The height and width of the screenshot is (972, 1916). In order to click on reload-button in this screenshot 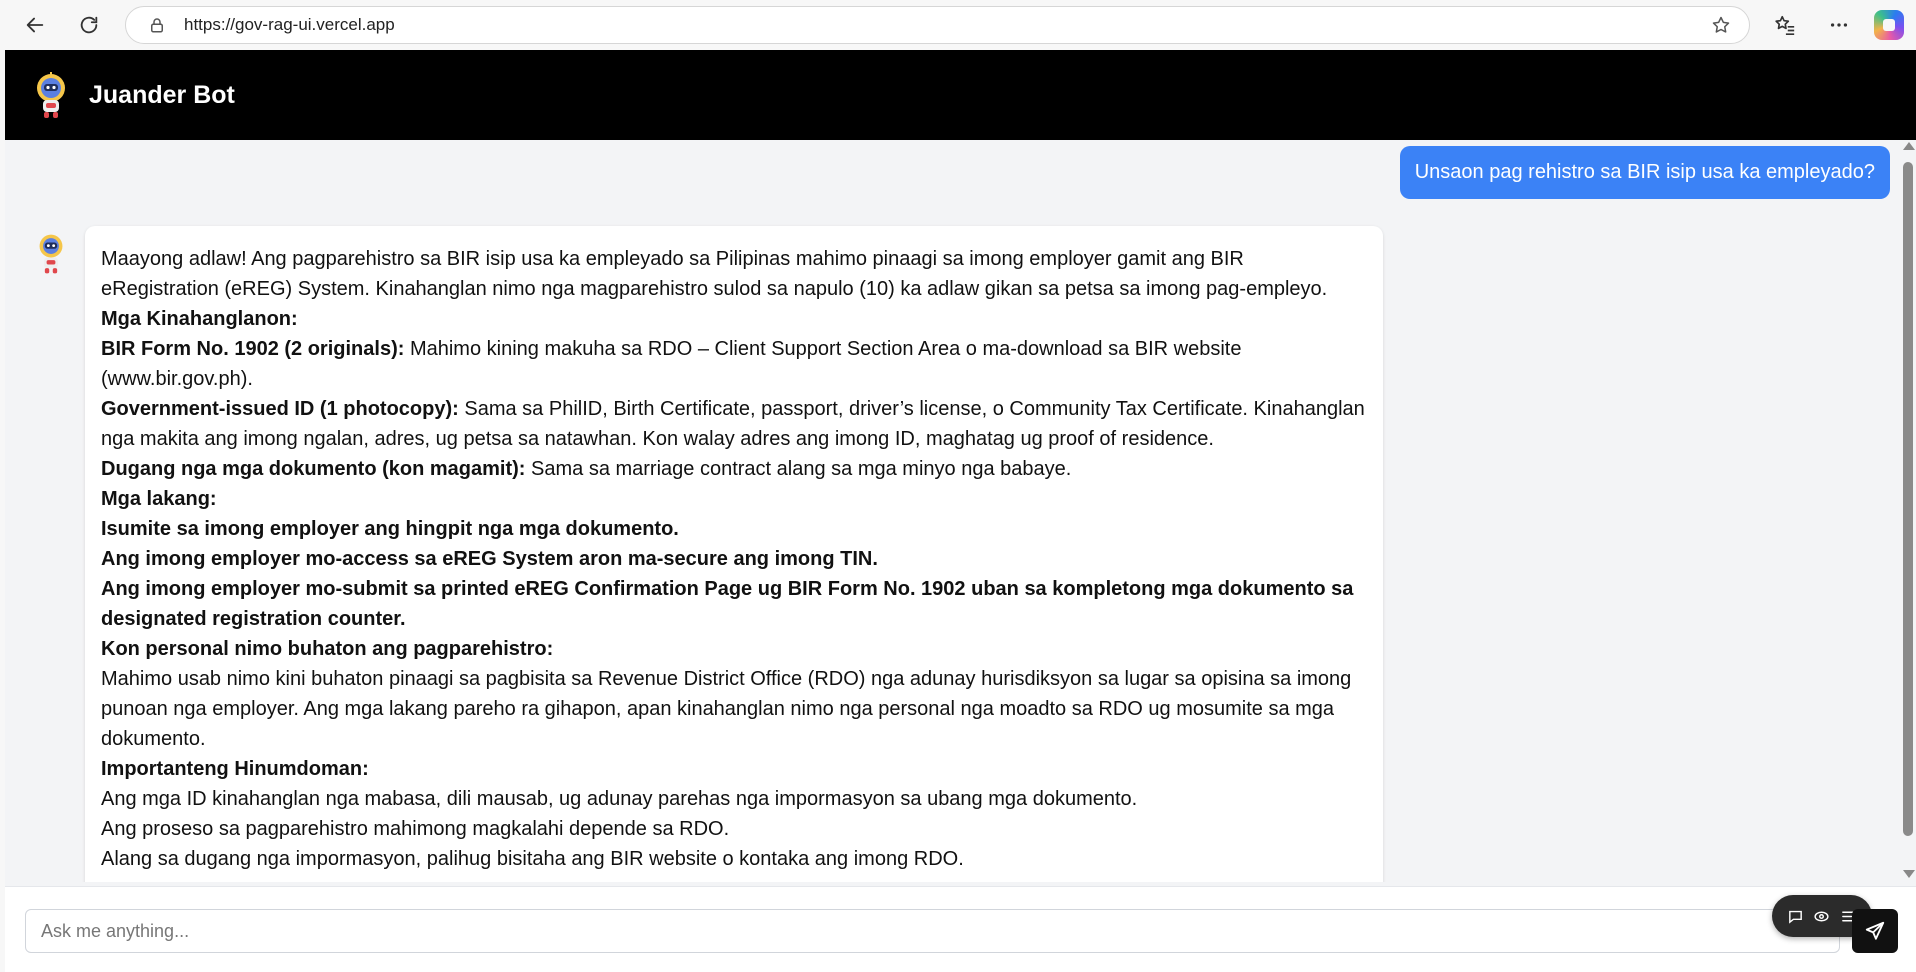, I will do `click(89, 25)`.